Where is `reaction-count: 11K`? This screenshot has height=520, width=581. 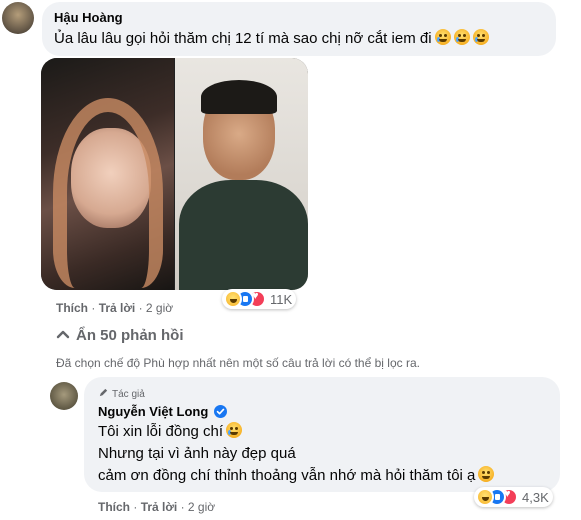 reaction-count: 11K is located at coordinates (281, 299).